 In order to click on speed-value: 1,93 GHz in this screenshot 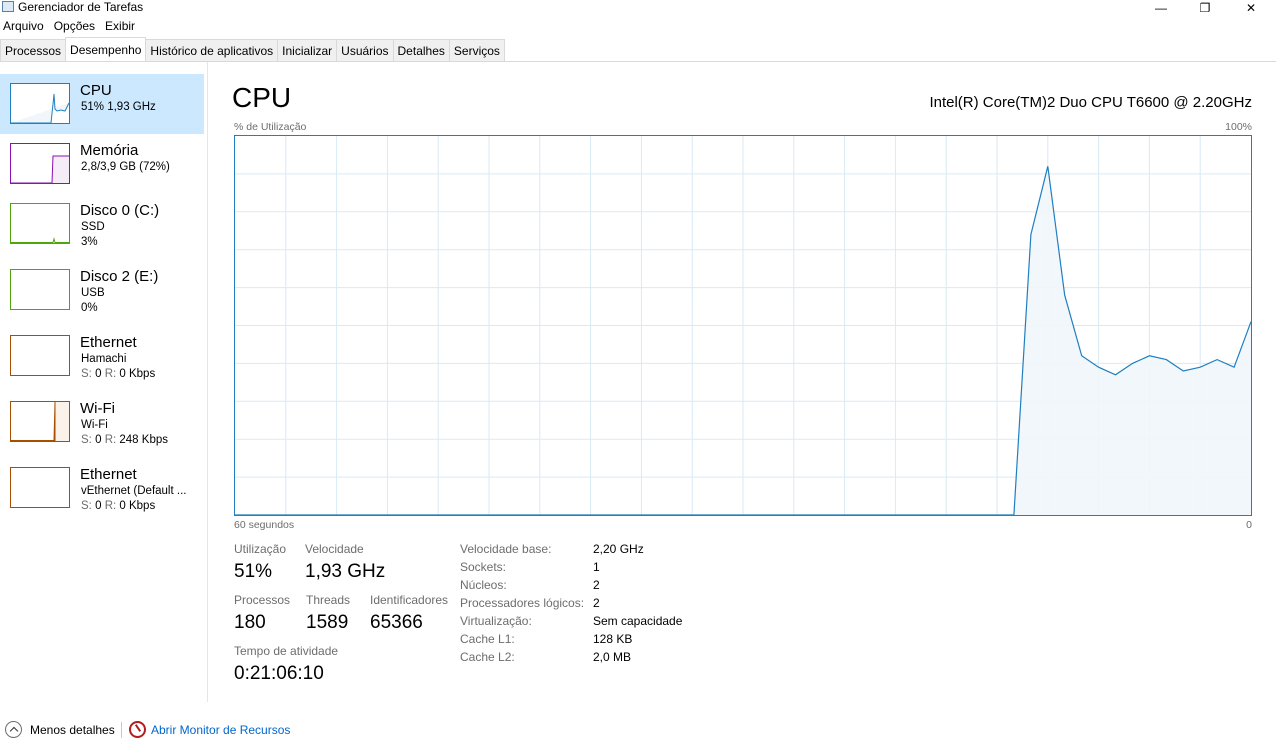, I will do `click(345, 571)`.